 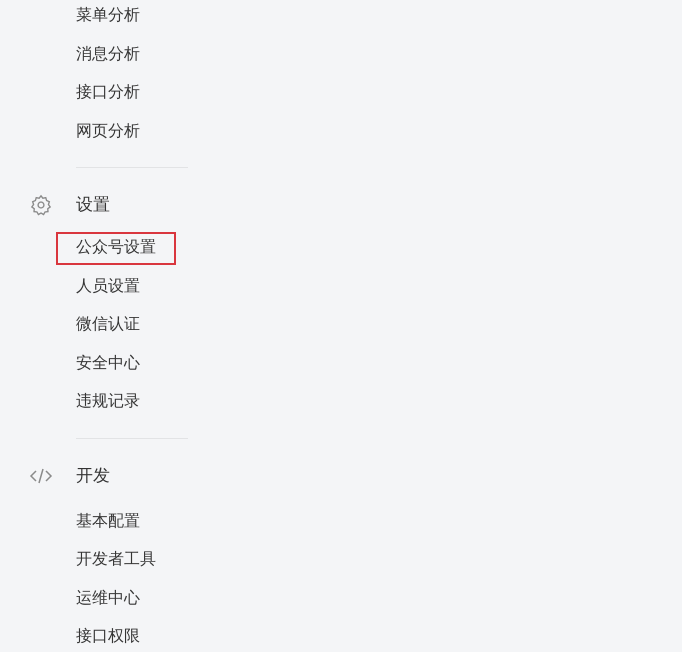 I want to click on code-icon, so click(x=41, y=475).